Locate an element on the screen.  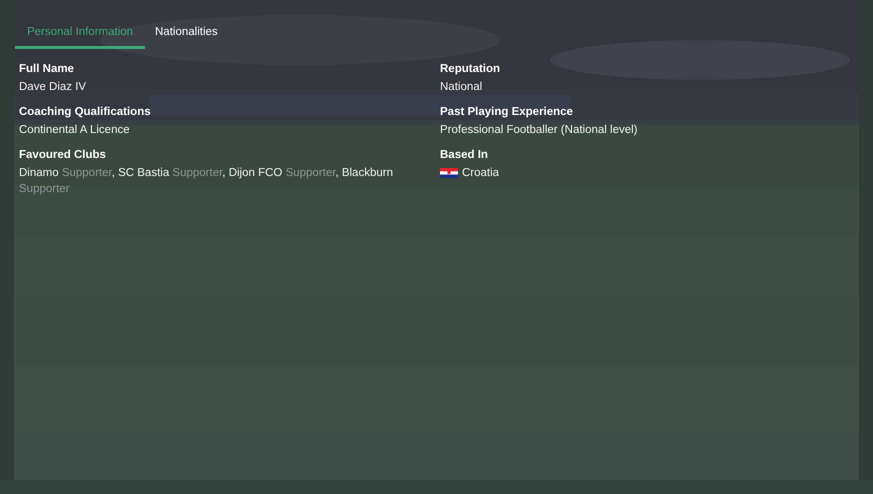
field-value: National is located at coordinates (461, 87).